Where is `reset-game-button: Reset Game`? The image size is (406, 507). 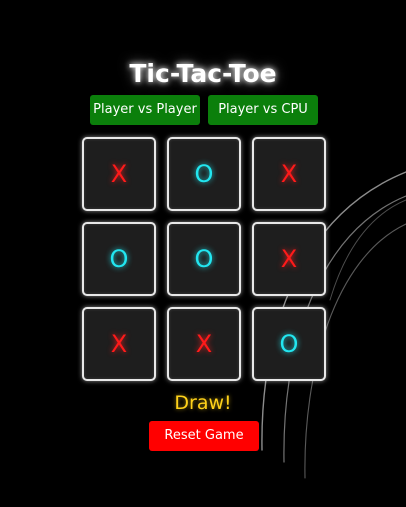
reset-game-button: Reset Game is located at coordinates (204, 436).